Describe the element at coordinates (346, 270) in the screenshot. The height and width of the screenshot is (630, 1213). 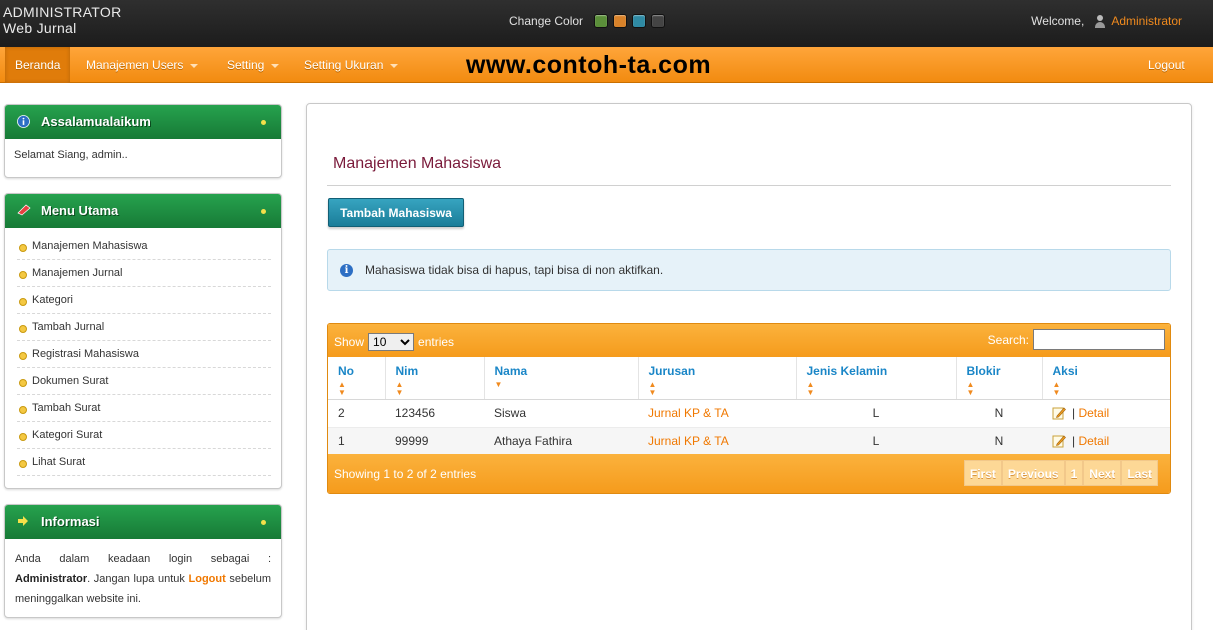
I see `info-icon: i` at that location.